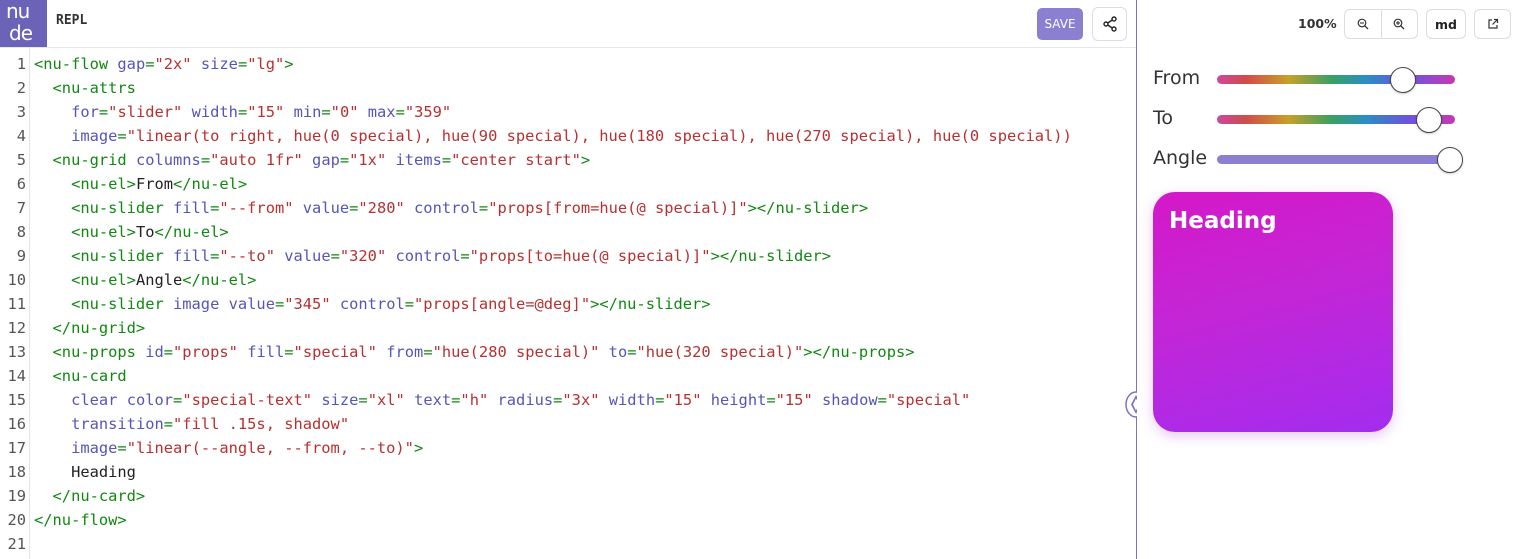  Describe the element at coordinates (1336, 79) in the screenshot. I see `from-slider` at that location.